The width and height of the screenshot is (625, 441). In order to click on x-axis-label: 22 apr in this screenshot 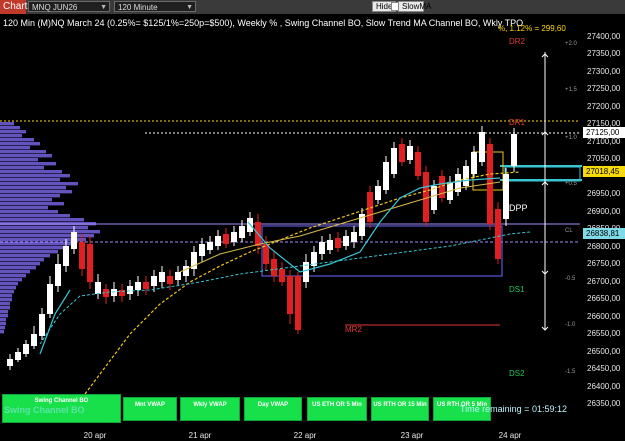, I will do `click(305, 435)`.